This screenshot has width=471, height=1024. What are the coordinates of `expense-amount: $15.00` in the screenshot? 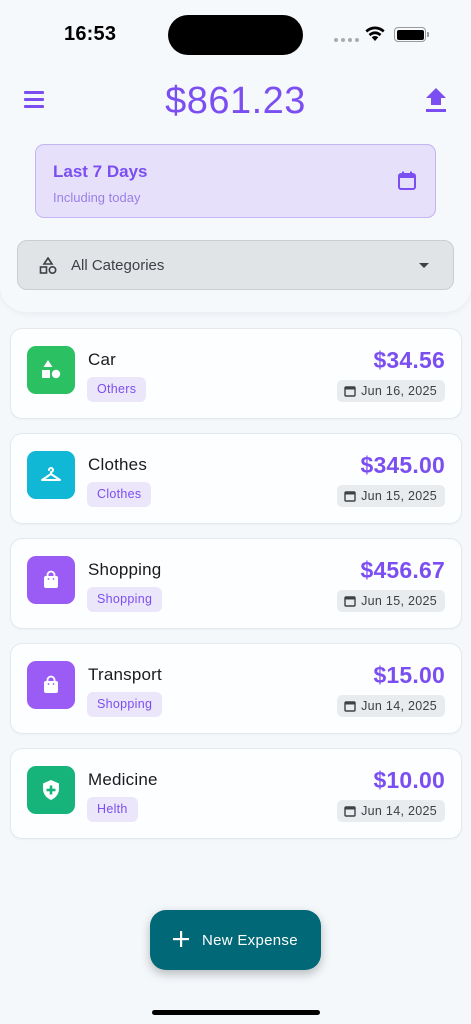 It's located at (409, 675).